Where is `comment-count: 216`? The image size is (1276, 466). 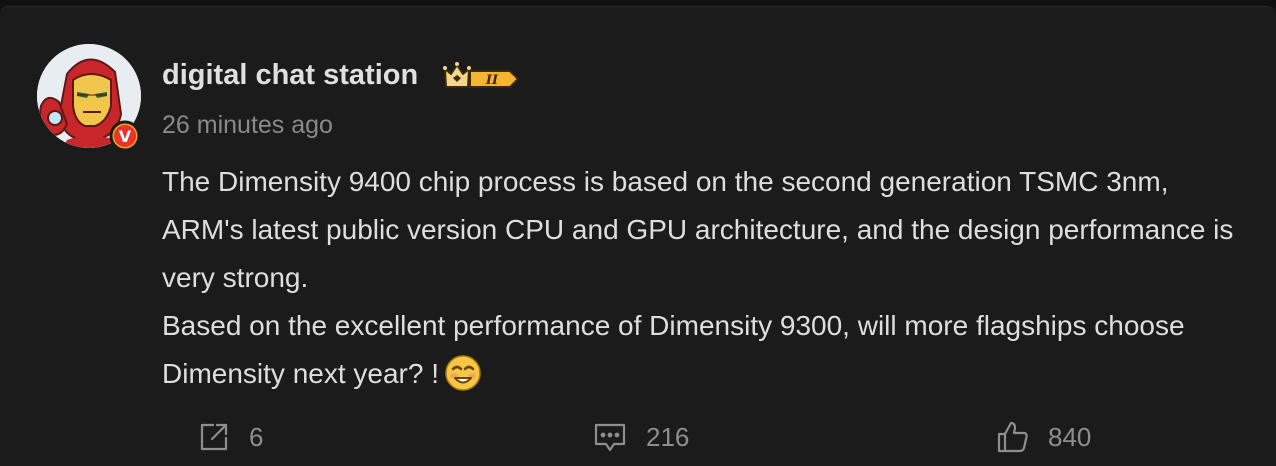
comment-count: 216 is located at coordinates (668, 436).